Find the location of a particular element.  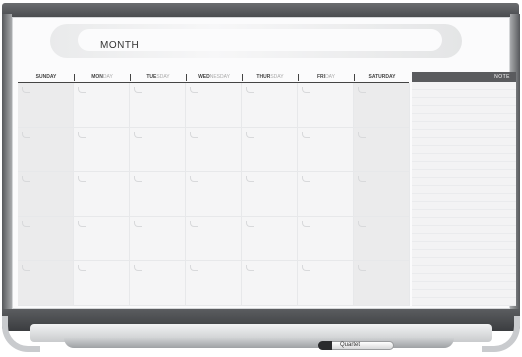

day-header: THURSDAY is located at coordinates (270, 78).